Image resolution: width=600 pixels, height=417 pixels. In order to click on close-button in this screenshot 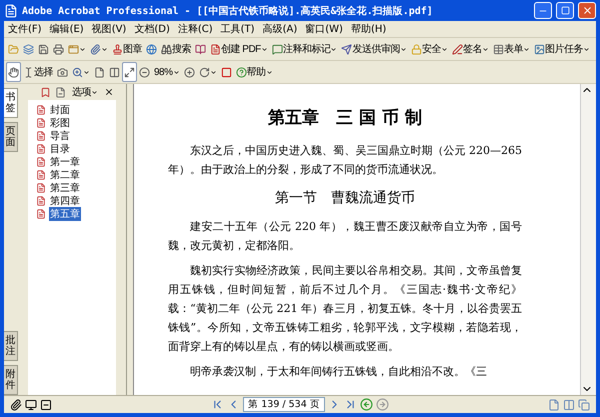, I will do `click(587, 10)`.